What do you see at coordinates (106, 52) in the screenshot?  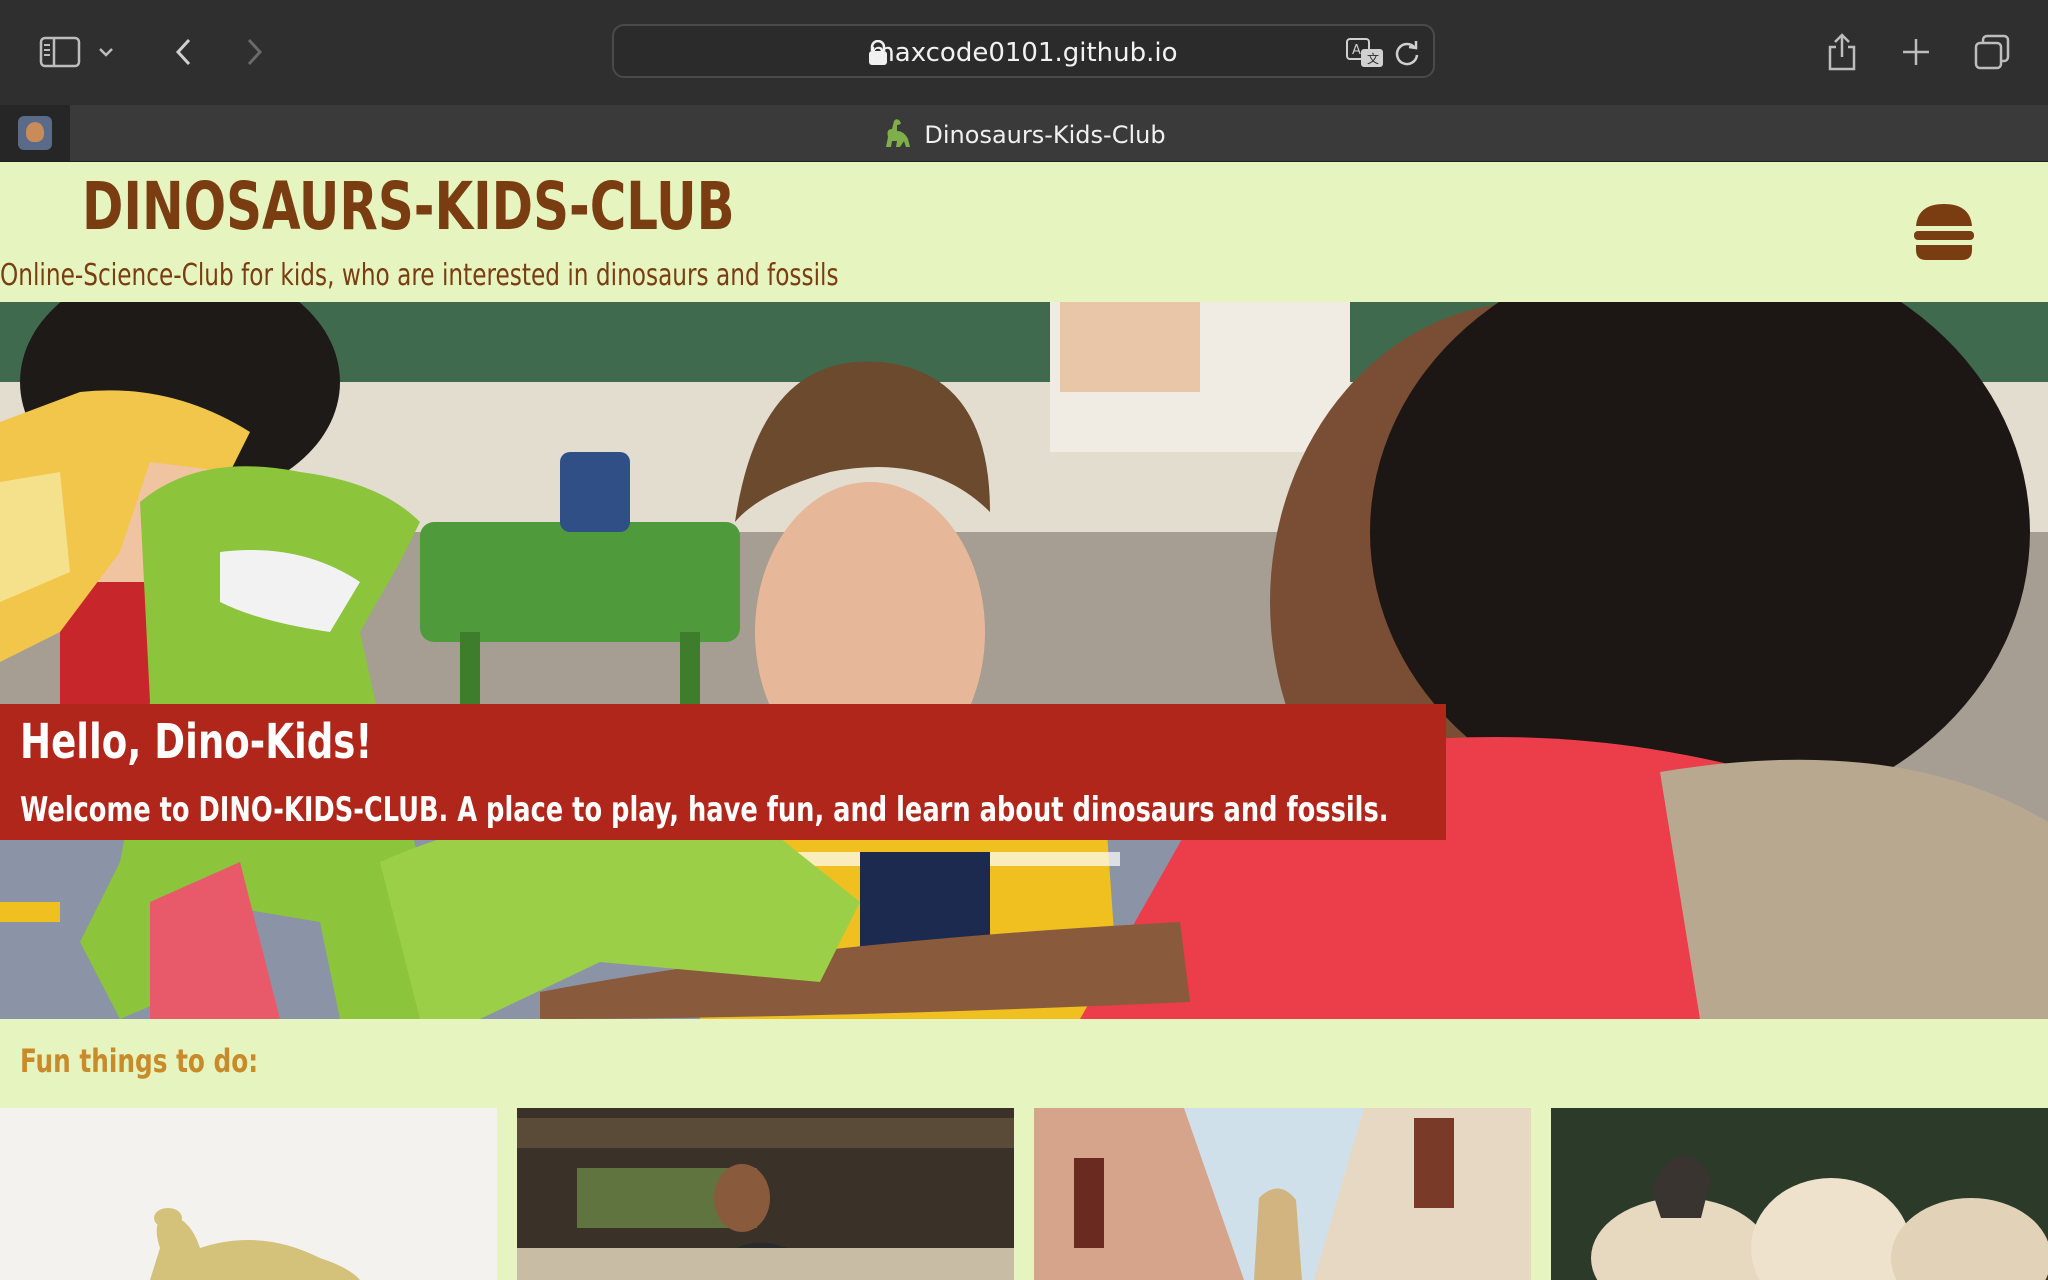 I see `chevron-down-icon` at bounding box center [106, 52].